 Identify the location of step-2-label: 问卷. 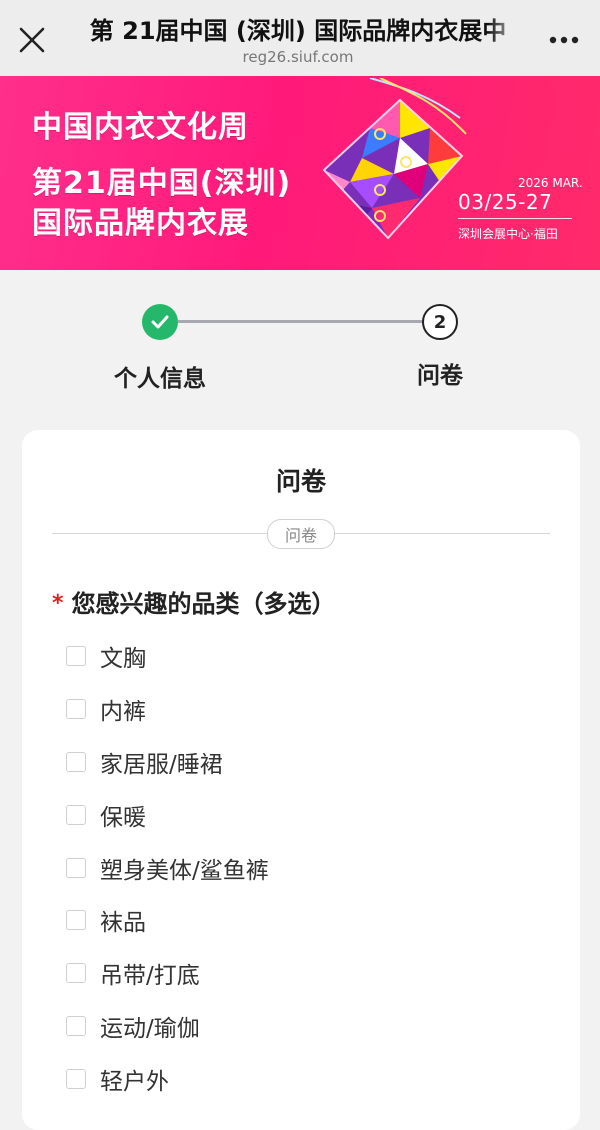
(440, 376).